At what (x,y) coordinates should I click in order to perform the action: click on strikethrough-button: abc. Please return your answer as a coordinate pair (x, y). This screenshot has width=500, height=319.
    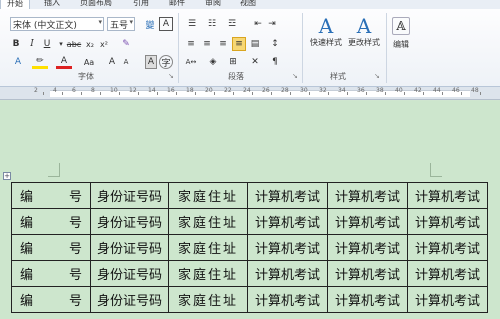
    Looking at the image, I should click on (74, 44).